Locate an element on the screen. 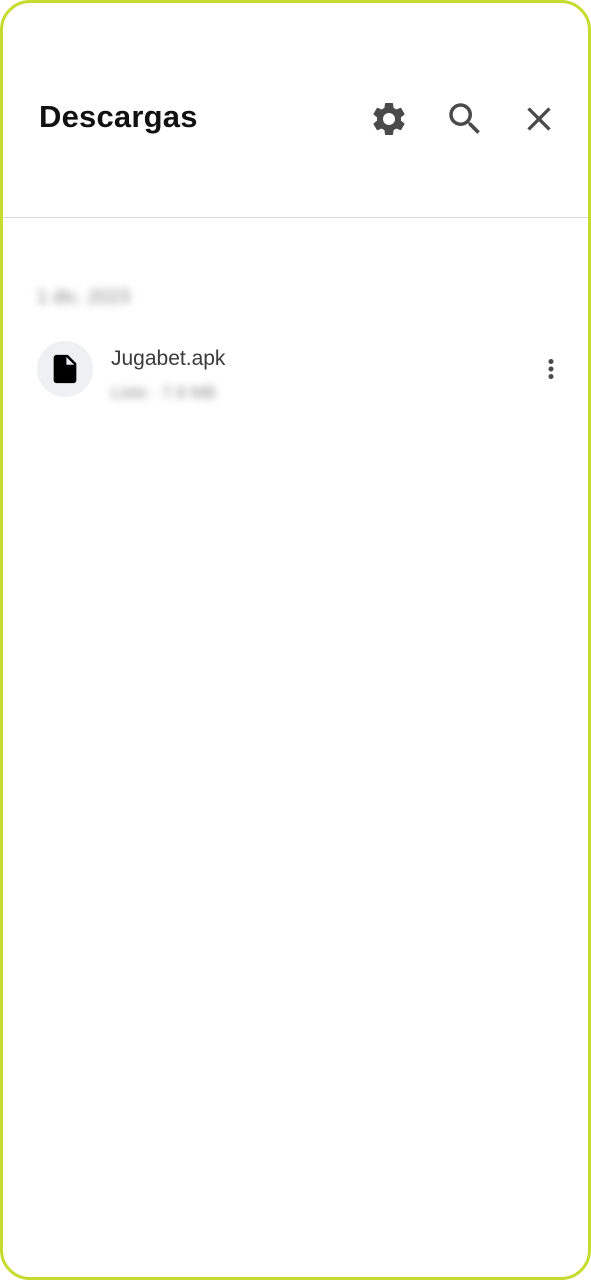  settings-button is located at coordinates (389, 119).